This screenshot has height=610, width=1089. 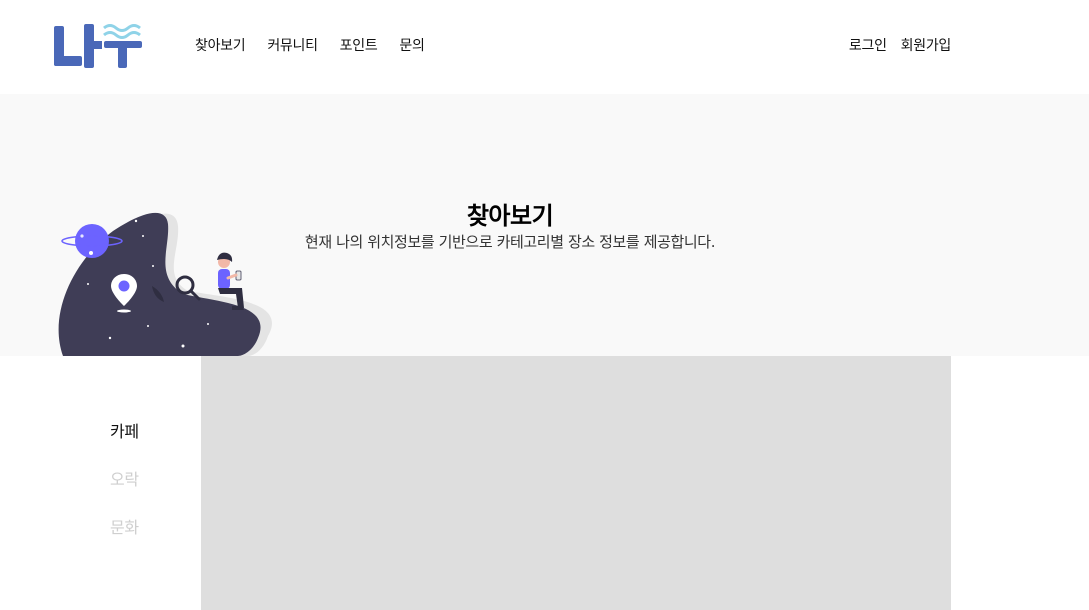 What do you see at coordinates (124, 528) in the screenshot?
I see `category-culture: 문화` at bounding box center [124, 528].